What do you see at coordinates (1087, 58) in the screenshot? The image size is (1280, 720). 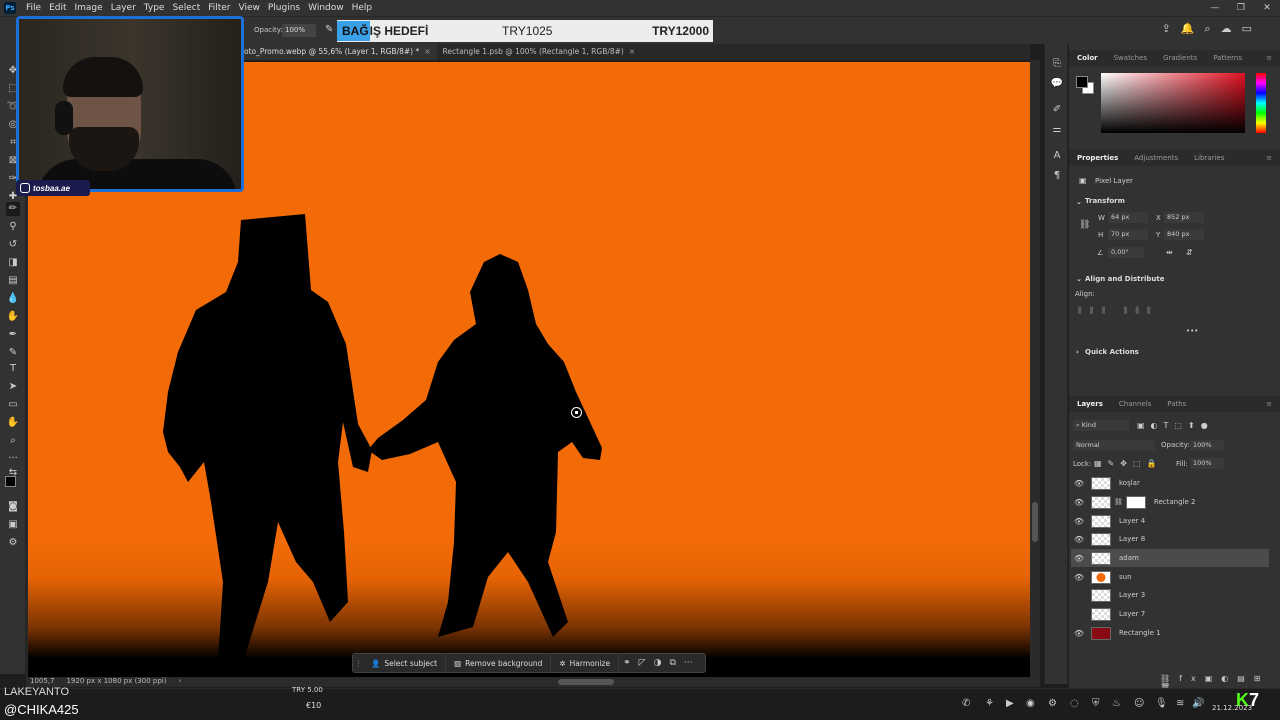 I see `tab-color: Color` at bounding box center [1087, 58].